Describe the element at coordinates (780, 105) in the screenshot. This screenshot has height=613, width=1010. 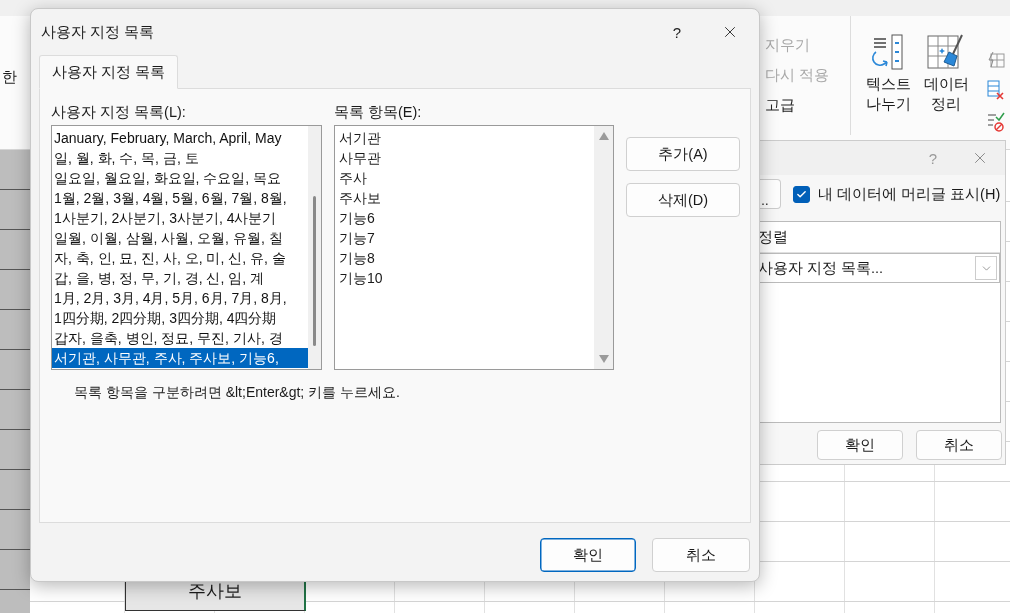
I see `ribbon-command: 고급` at that location.